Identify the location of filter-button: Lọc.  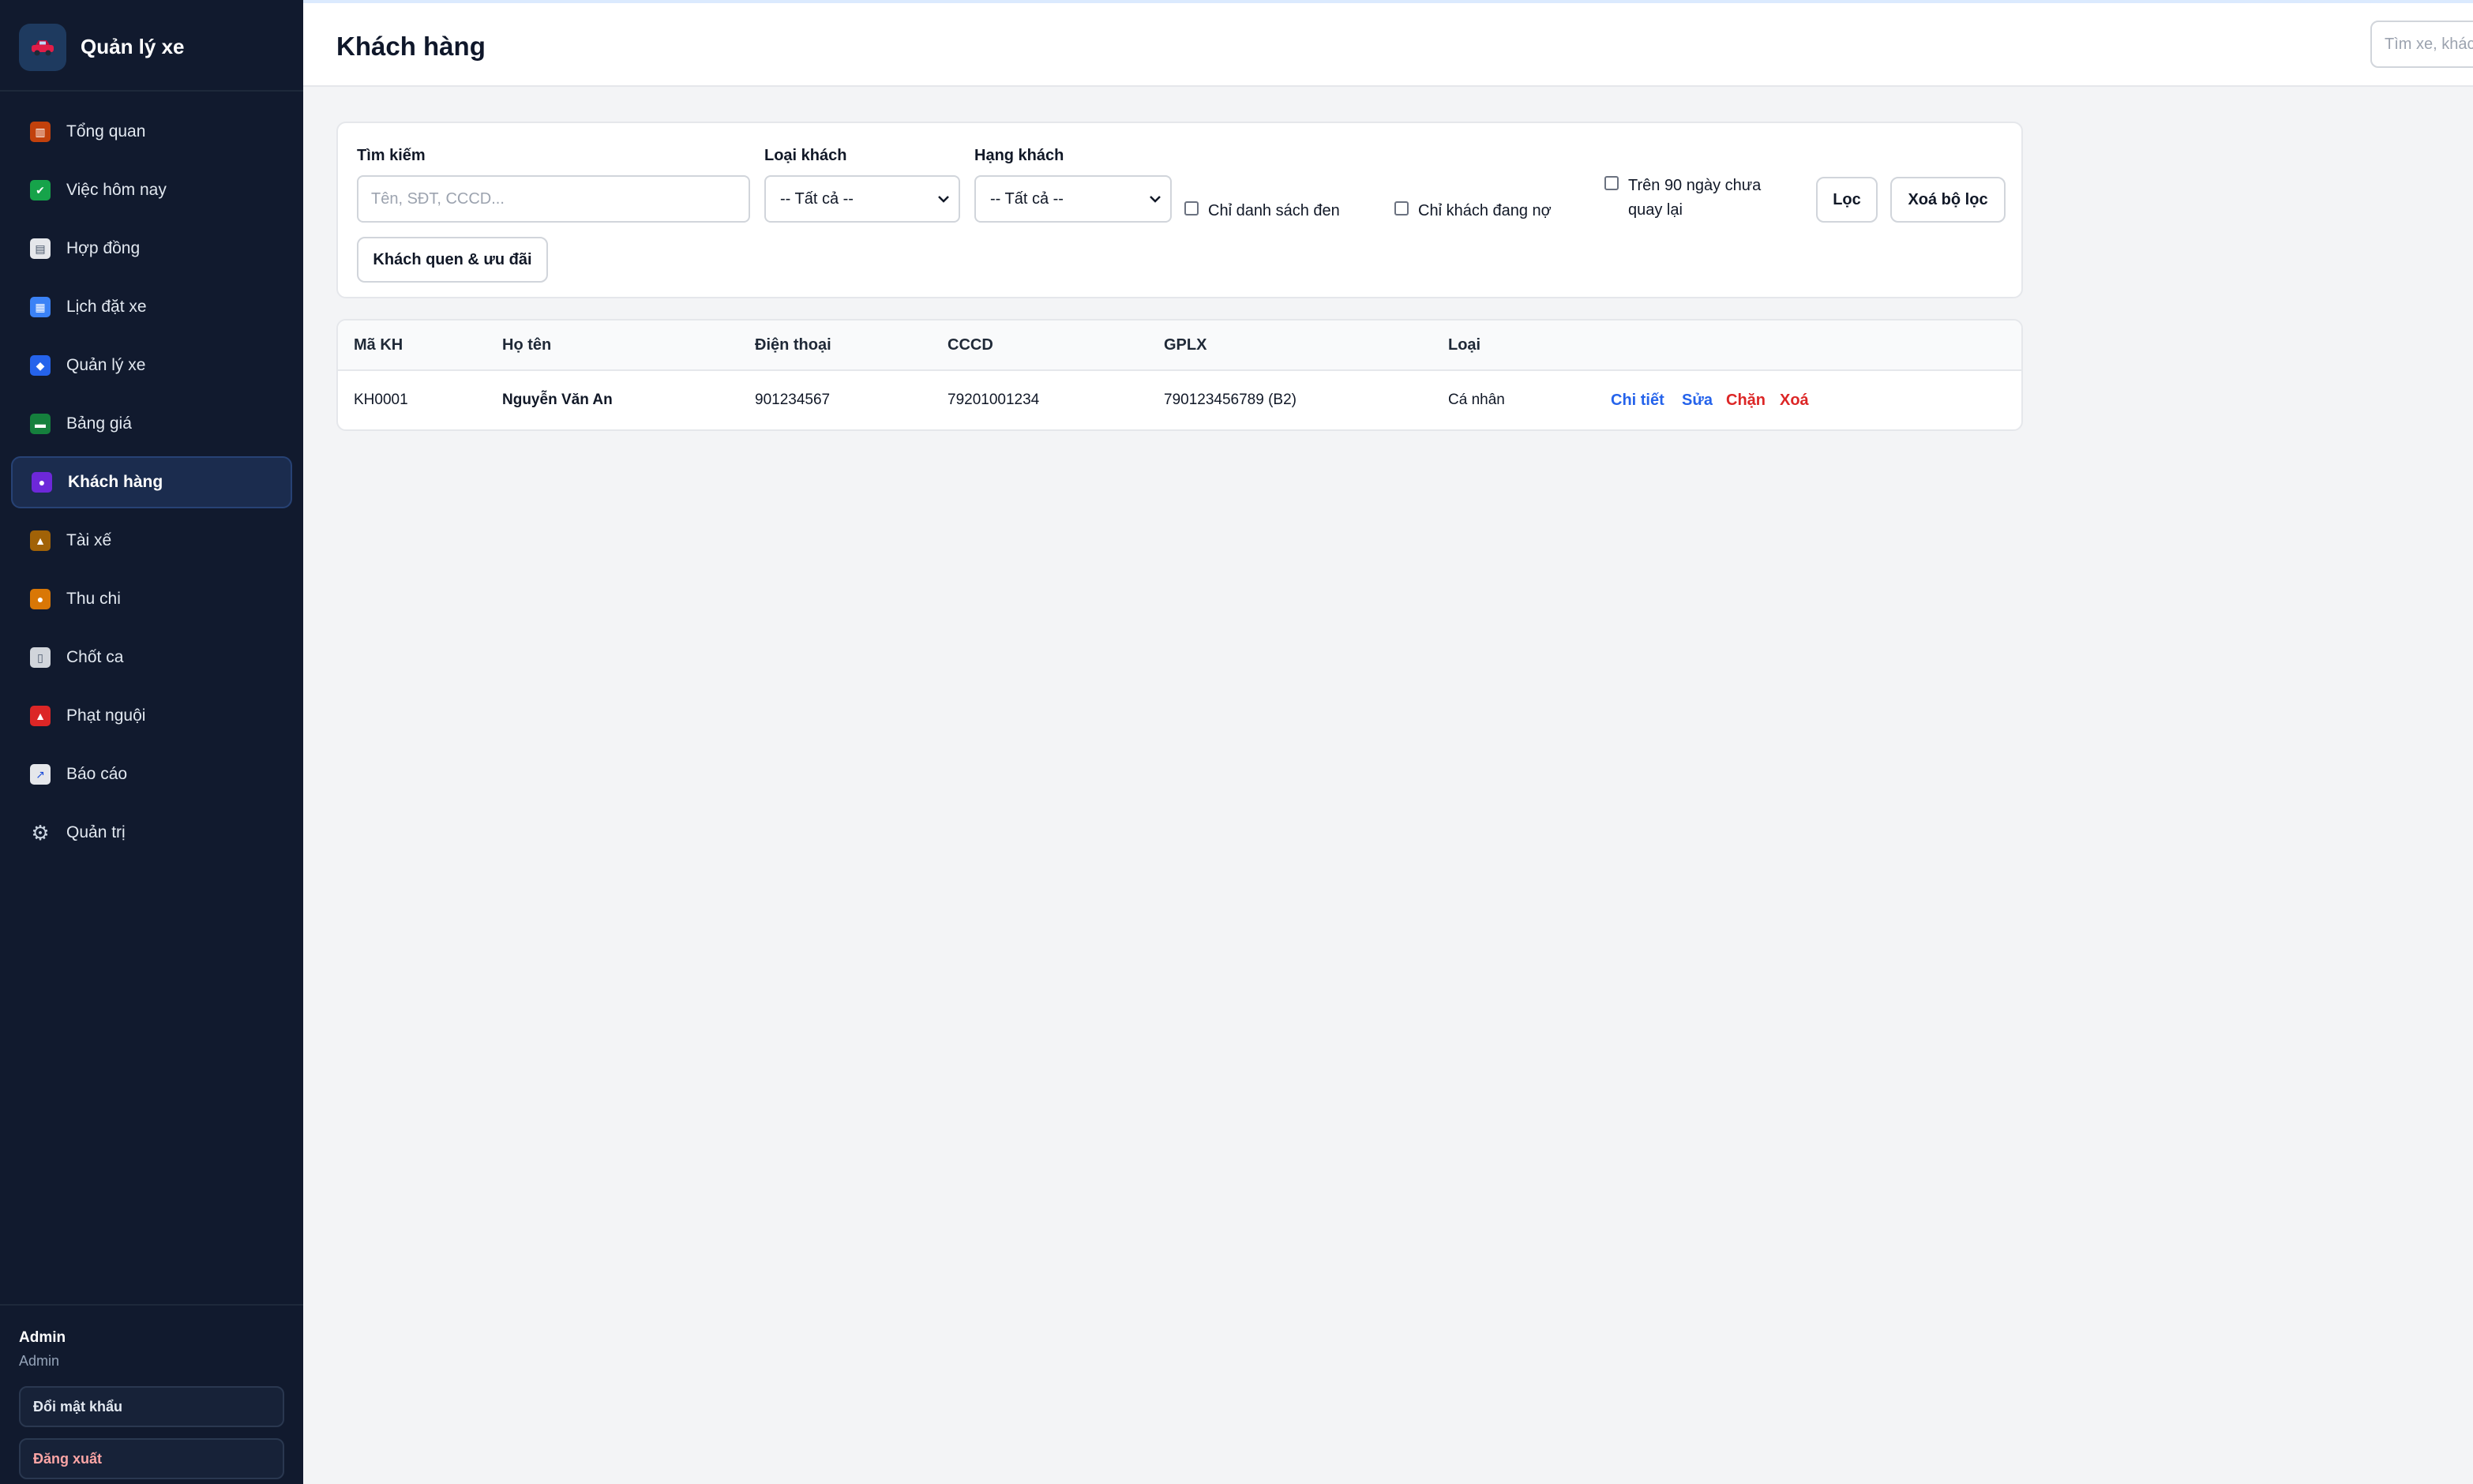
(1847, 200).